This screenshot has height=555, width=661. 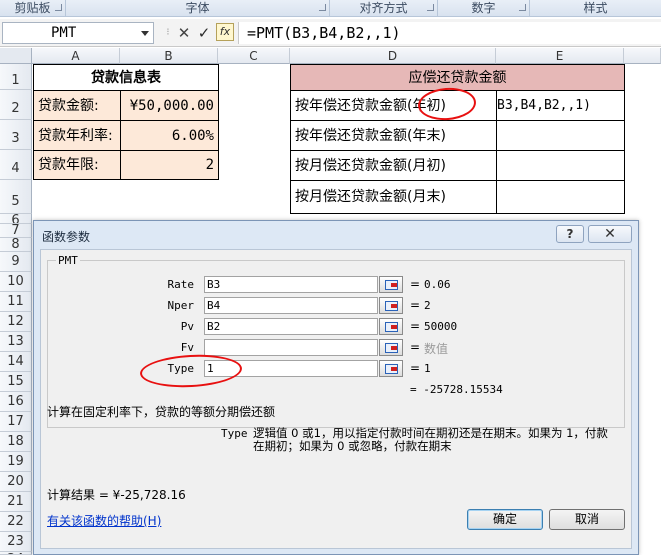 I want to click on ribbon-group-label: 剪贴板, so click(x=32, y=8).